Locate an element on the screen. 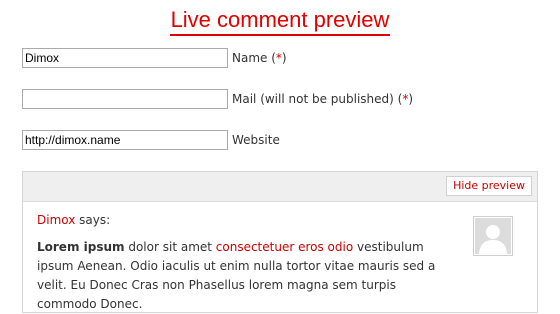 This screenshot has width=560, height=314. avatar-placeholder-icon is located at coordinates (493, 236).